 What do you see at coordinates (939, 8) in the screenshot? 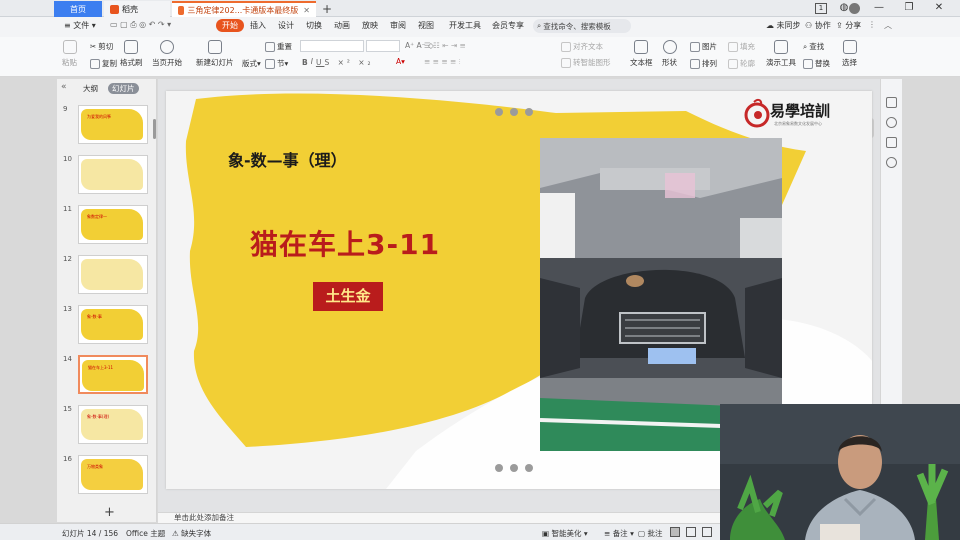
I see `close-button: ✕` at bounding box center [939, 8].